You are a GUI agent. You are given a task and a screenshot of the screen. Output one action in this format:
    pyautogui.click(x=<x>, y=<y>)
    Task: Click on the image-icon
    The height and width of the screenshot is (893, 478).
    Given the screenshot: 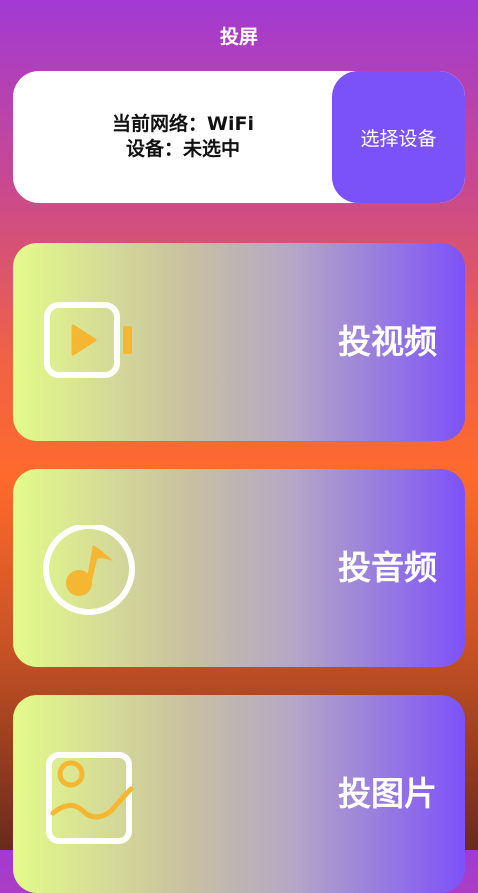 What is the action you would take?
    pyautogui.click(x=90, y=798)
    